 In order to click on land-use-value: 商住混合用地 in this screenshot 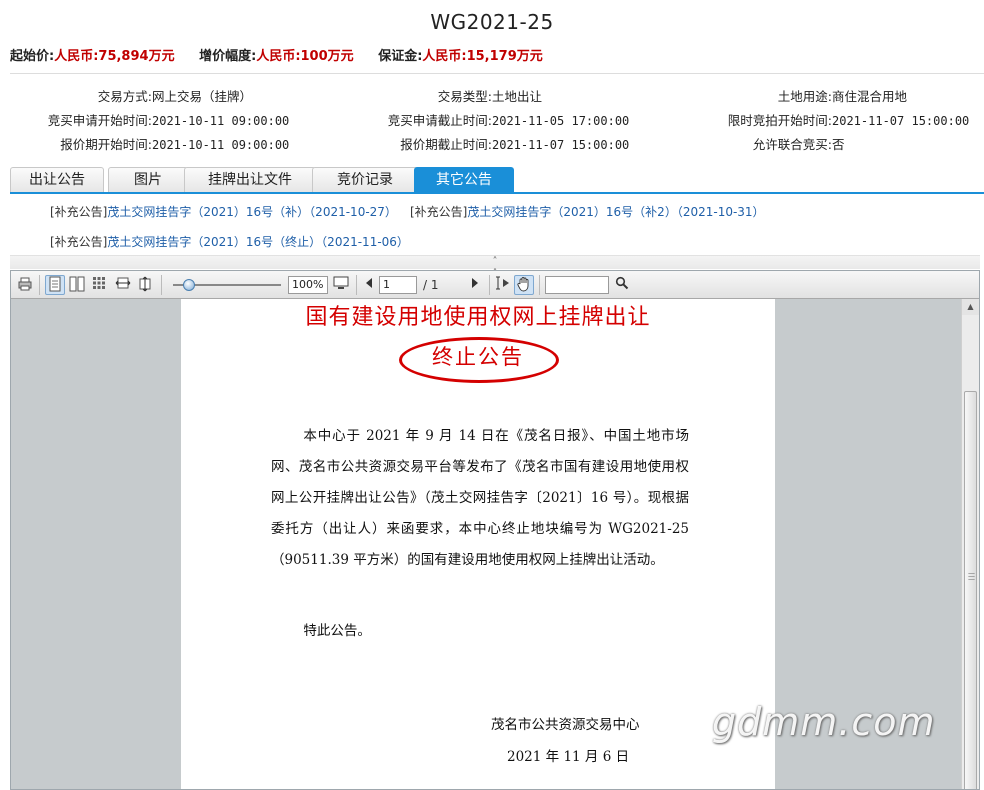, I will do `click(870, 96)`.